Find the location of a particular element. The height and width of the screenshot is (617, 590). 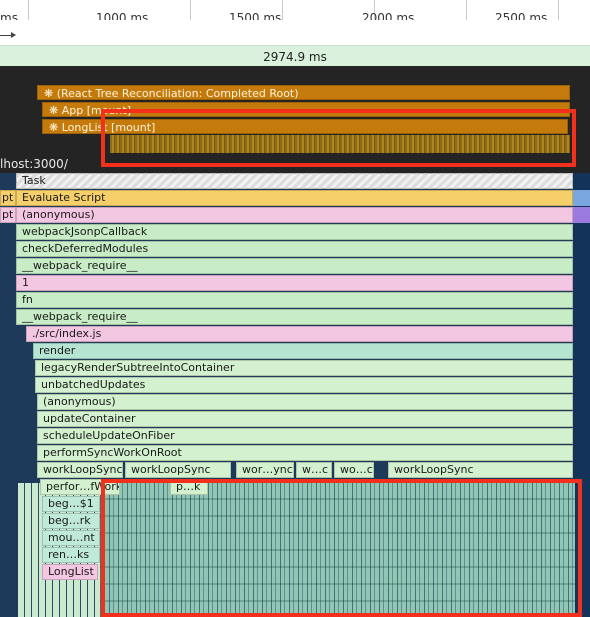

flame-work-loop-sync: wor…ync is located at coordinates (265, 470).